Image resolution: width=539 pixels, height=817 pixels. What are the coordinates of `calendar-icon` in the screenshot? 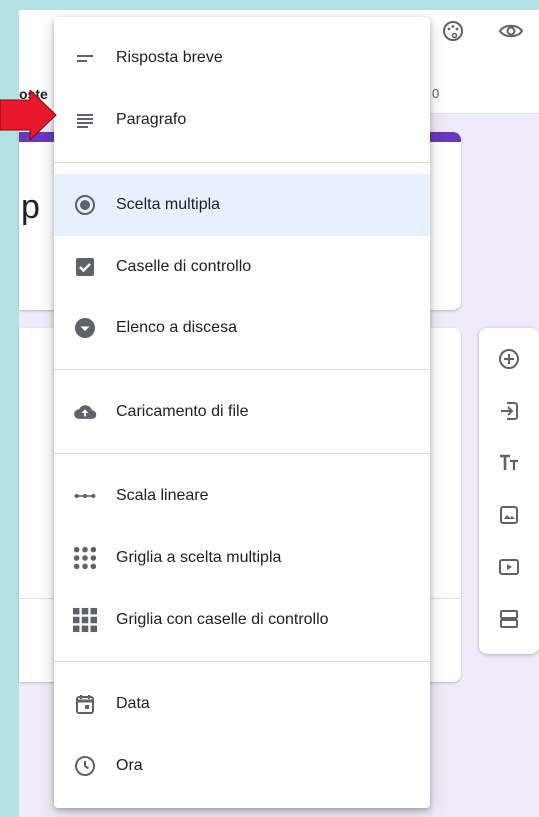 It's located at (85, 704).